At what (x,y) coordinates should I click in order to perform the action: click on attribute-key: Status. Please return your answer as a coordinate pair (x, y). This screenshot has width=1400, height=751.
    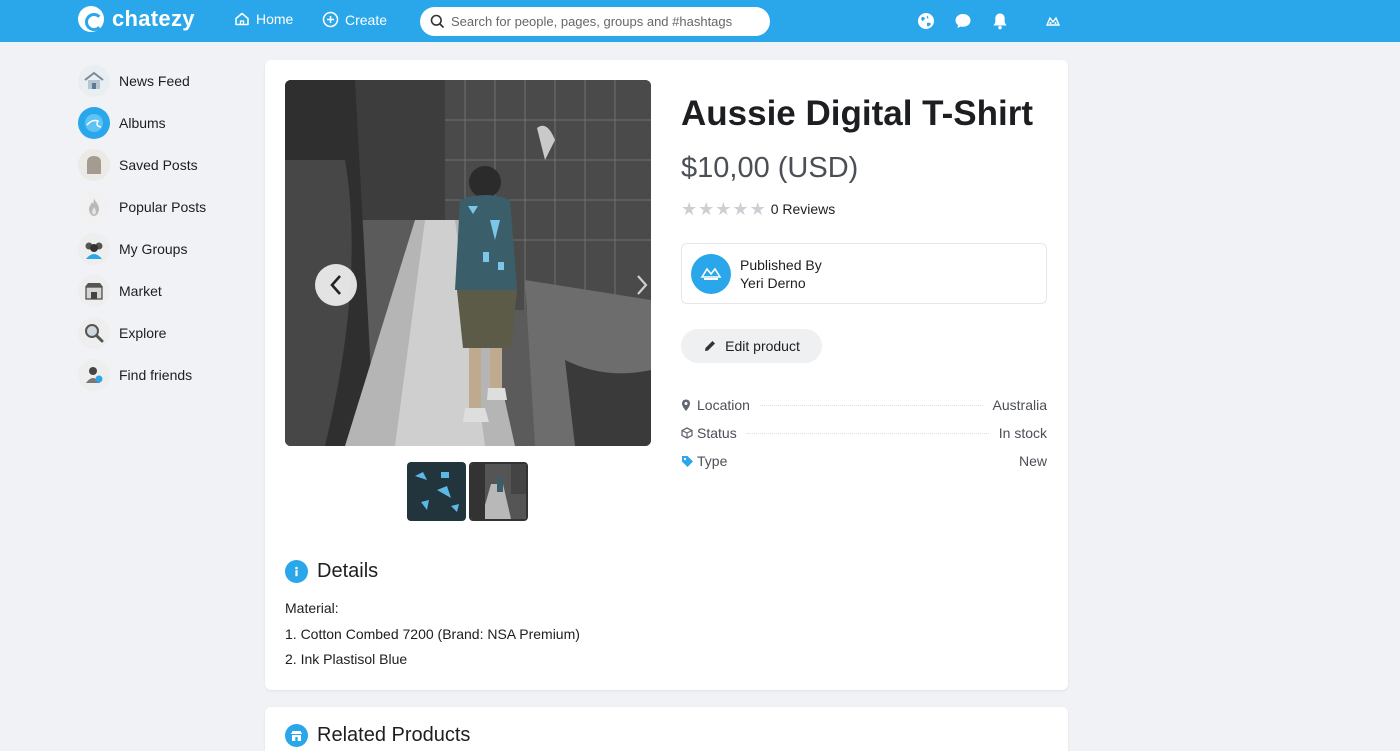
    Looking at the image, I should click on (717, 433).